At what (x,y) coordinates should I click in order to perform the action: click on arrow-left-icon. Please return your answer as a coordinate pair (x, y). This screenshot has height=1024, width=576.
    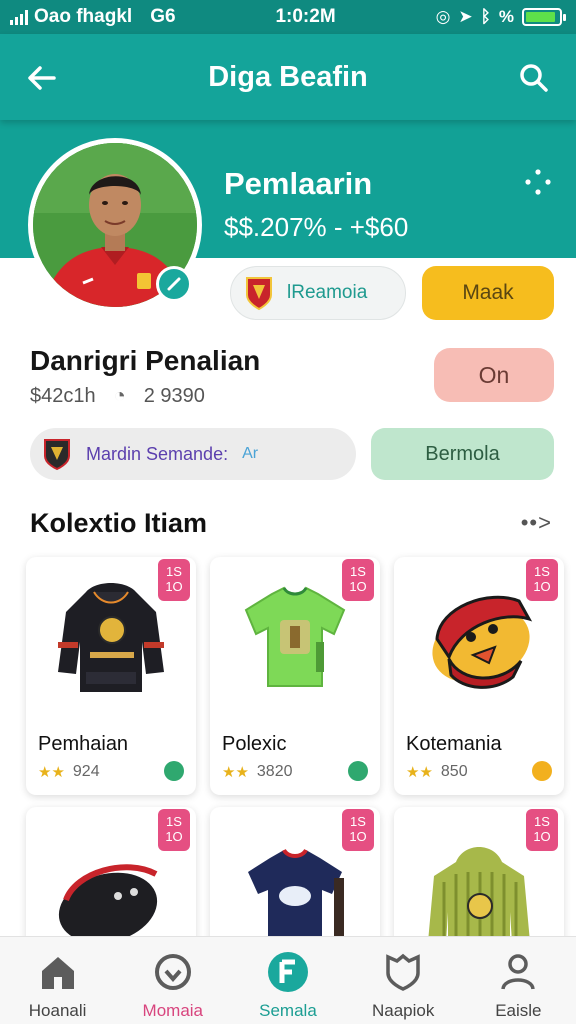
    Looking at the image, I should click on (42, 78).